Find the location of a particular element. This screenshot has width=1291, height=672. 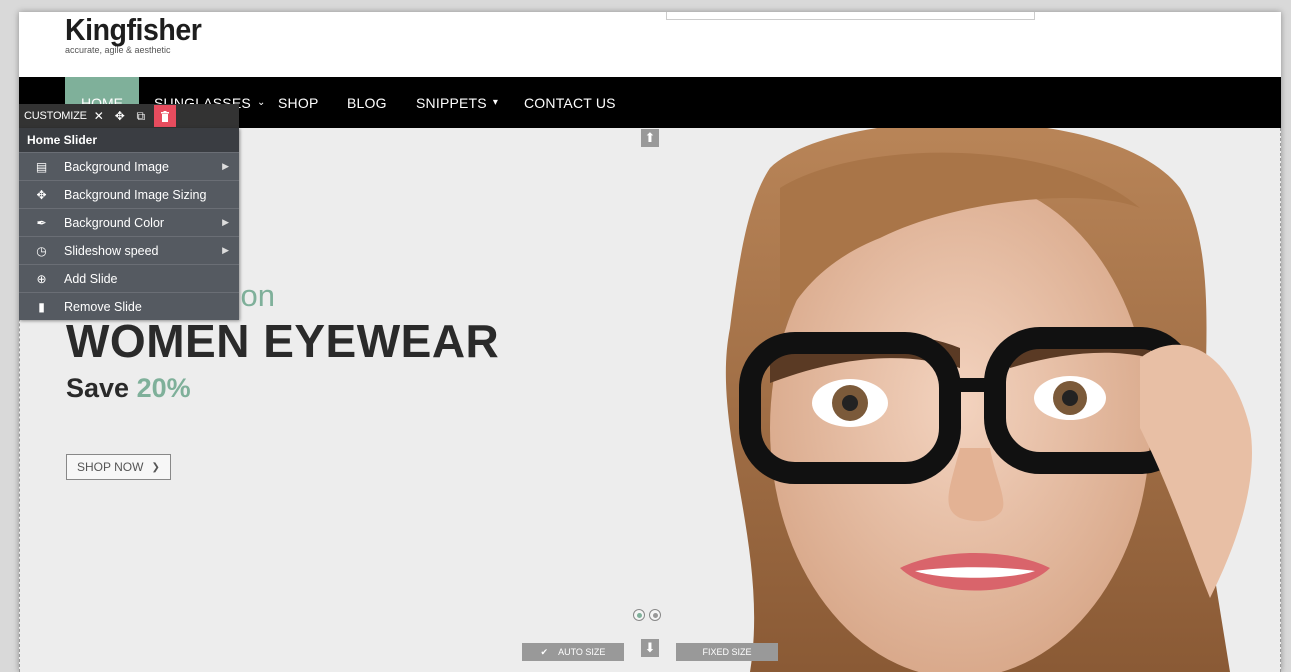

menu-item-label: Add Slide is located at coordinates (91, 278).